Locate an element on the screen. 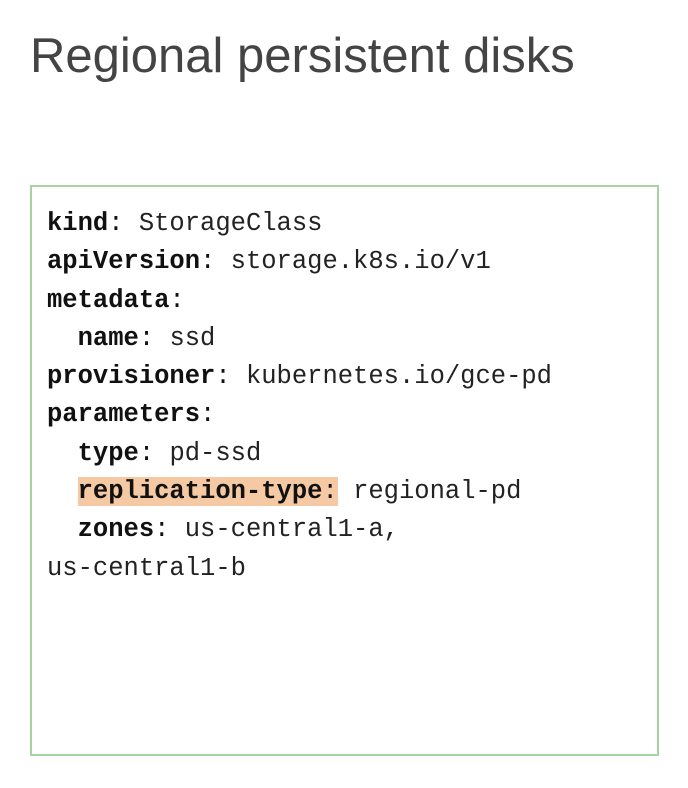  yaml-value: regional-pd is located at coordinates (437, 492).